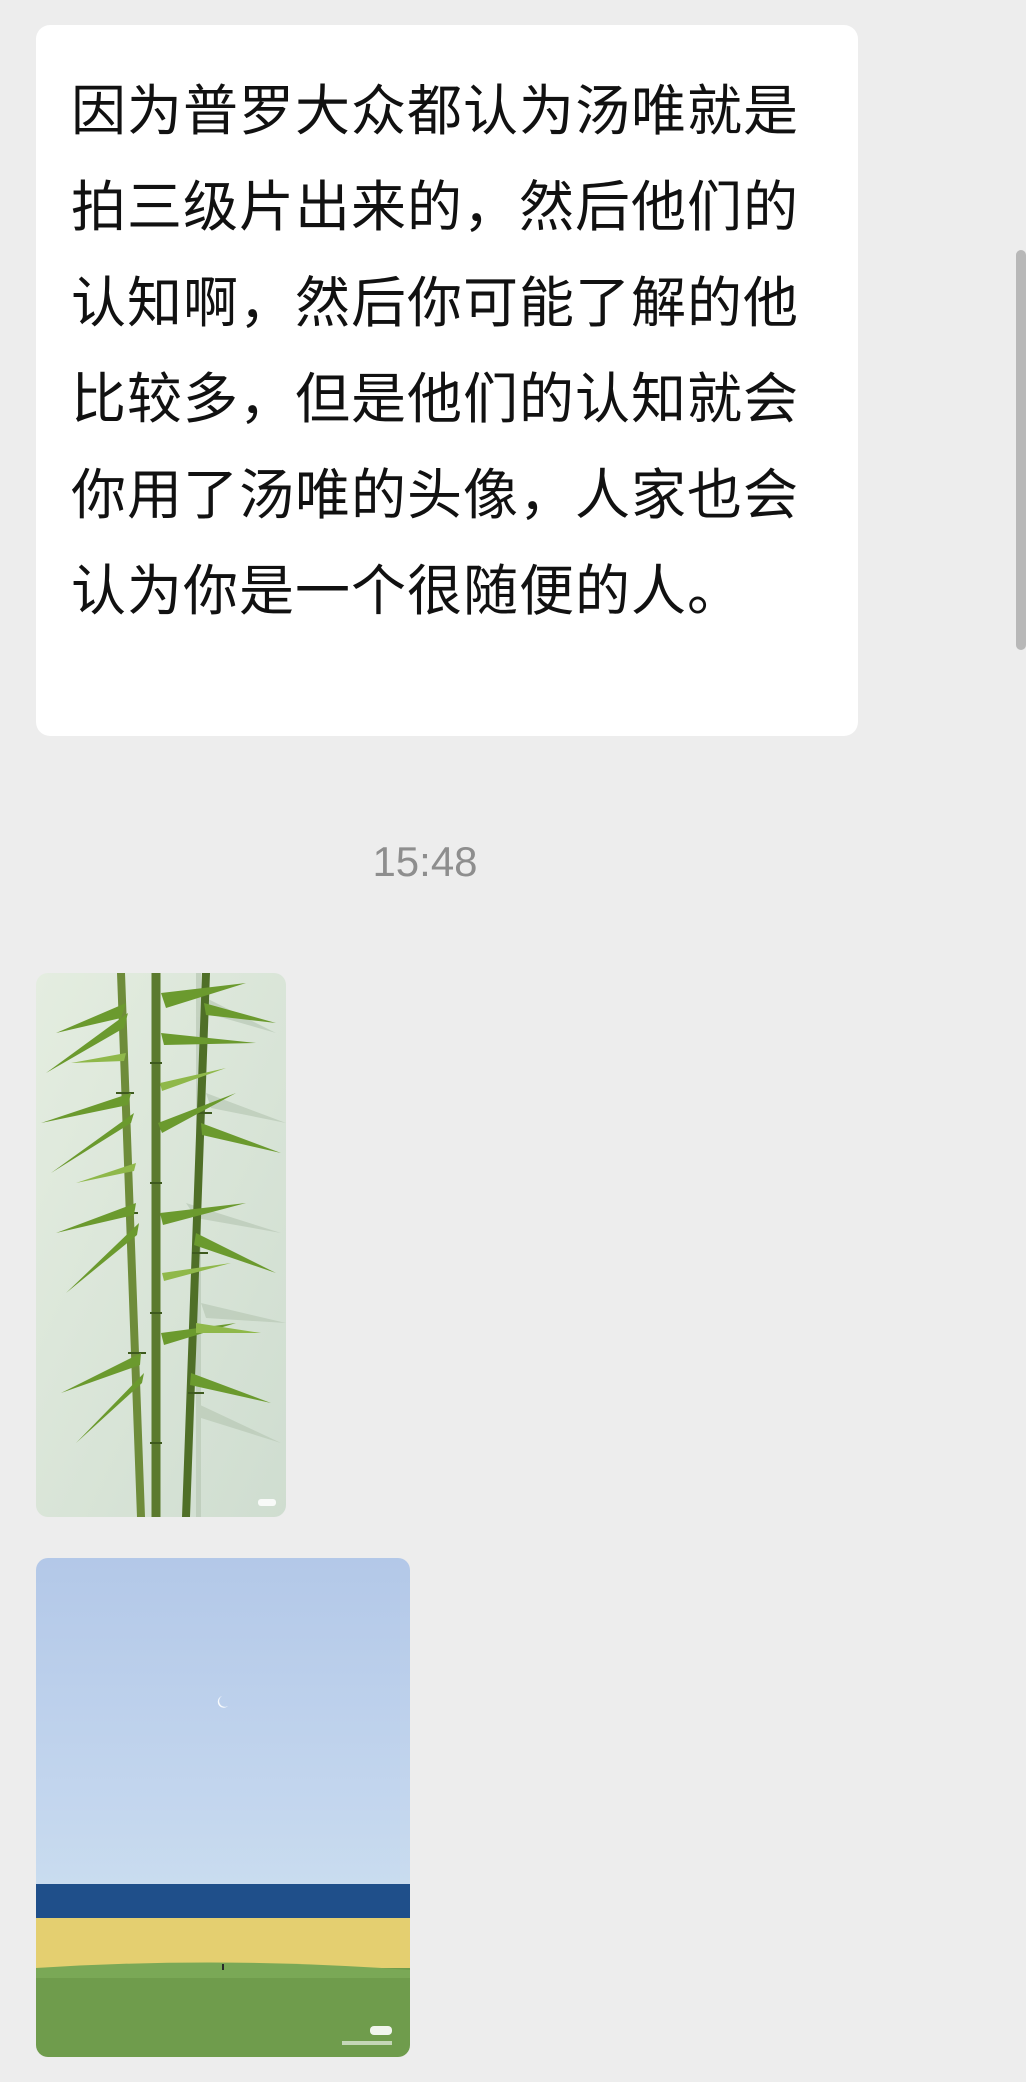 The height and width of the screenshot is (2082, 1026). I want to click on sea-field-image, so click(223, 1807).